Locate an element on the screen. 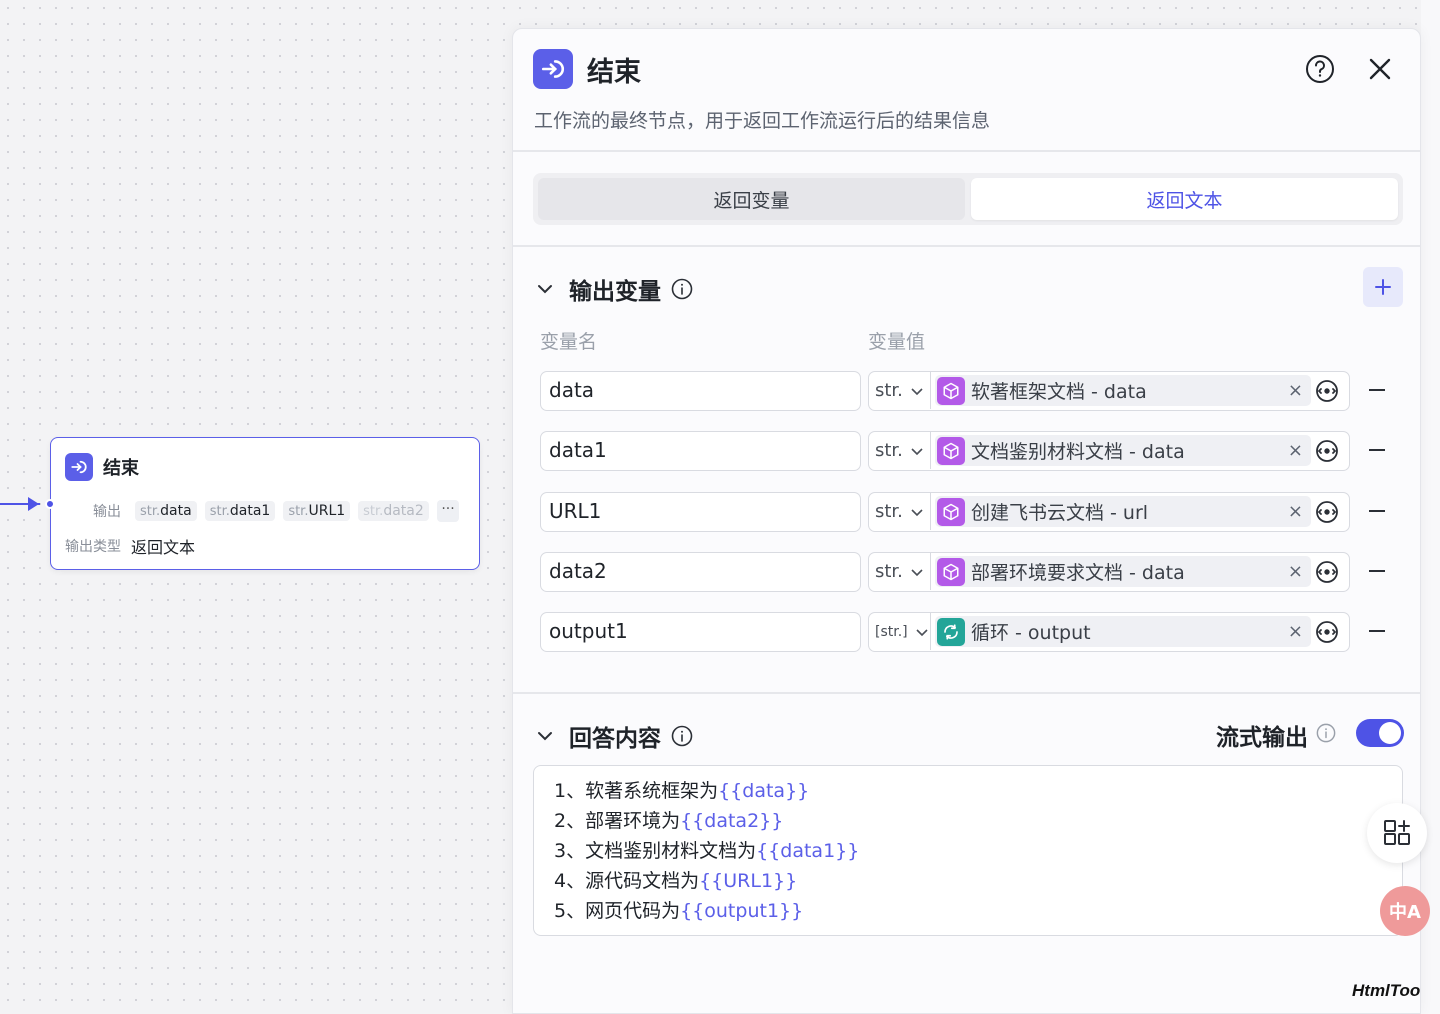 This screenshot has height=1014, width=1440. variable-value-field: str. 软著框架文档 - data × is located at coordinates (1109, 391).